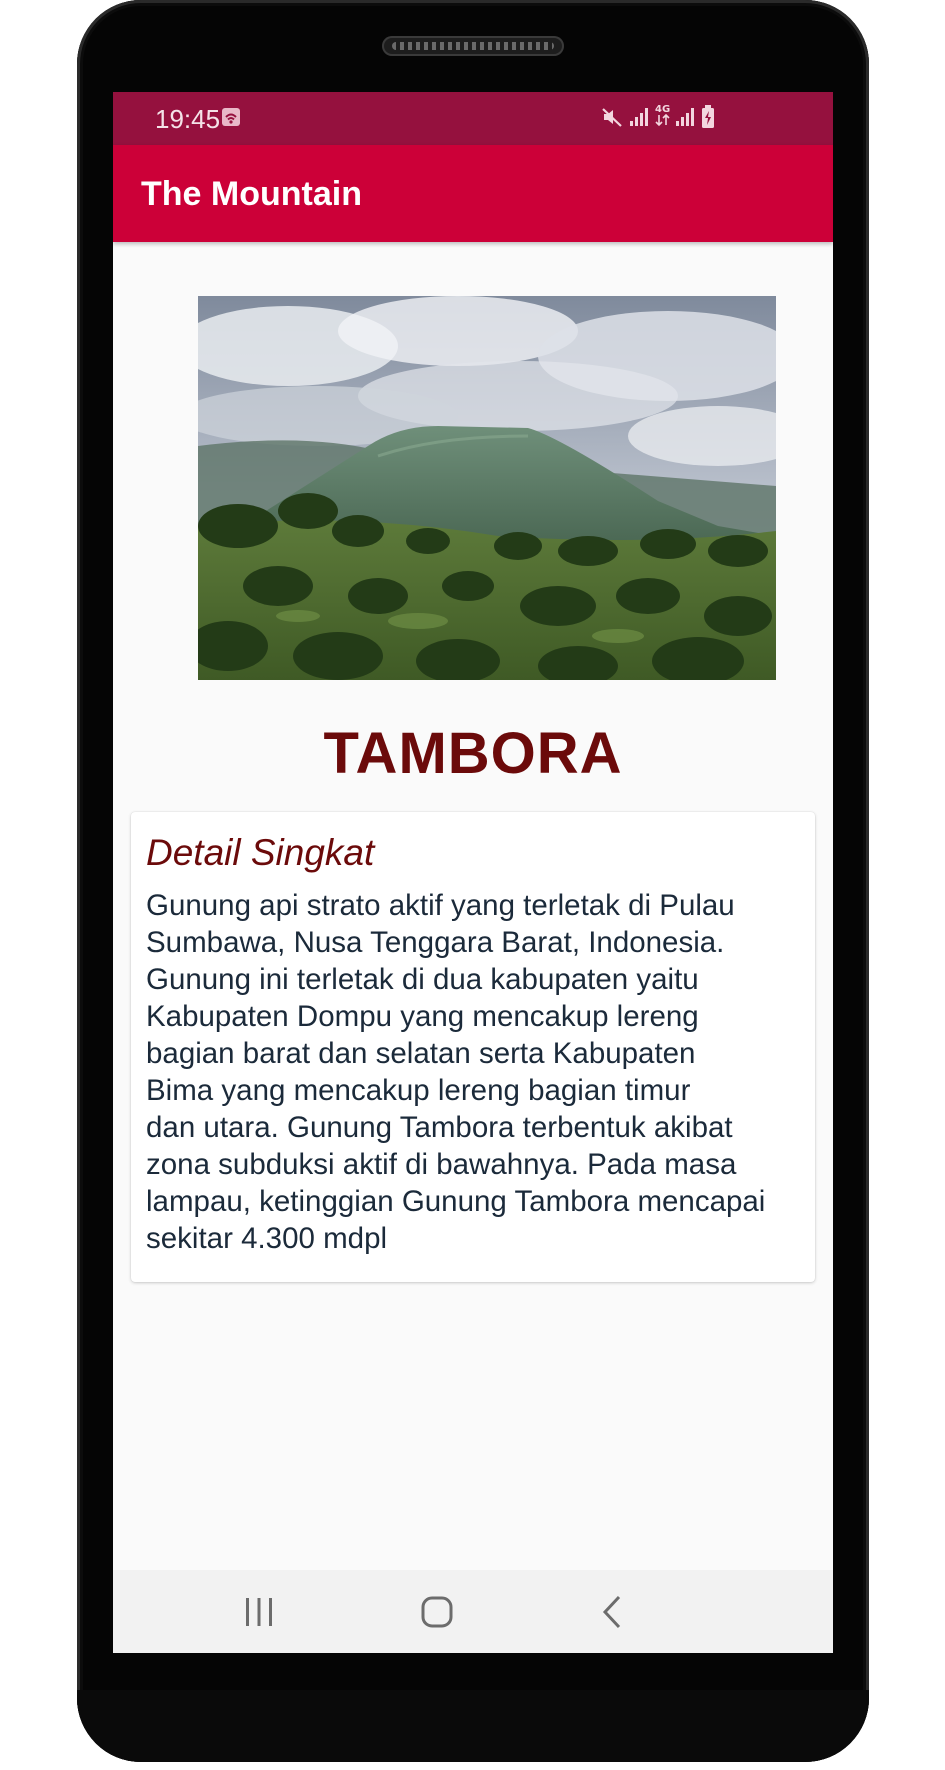 This screenshot has height=1770, width=945. What do you see at coordinates (662, 109) in the screenshot?
I see `svg-text: 4G` at bounding box center [662, 109].